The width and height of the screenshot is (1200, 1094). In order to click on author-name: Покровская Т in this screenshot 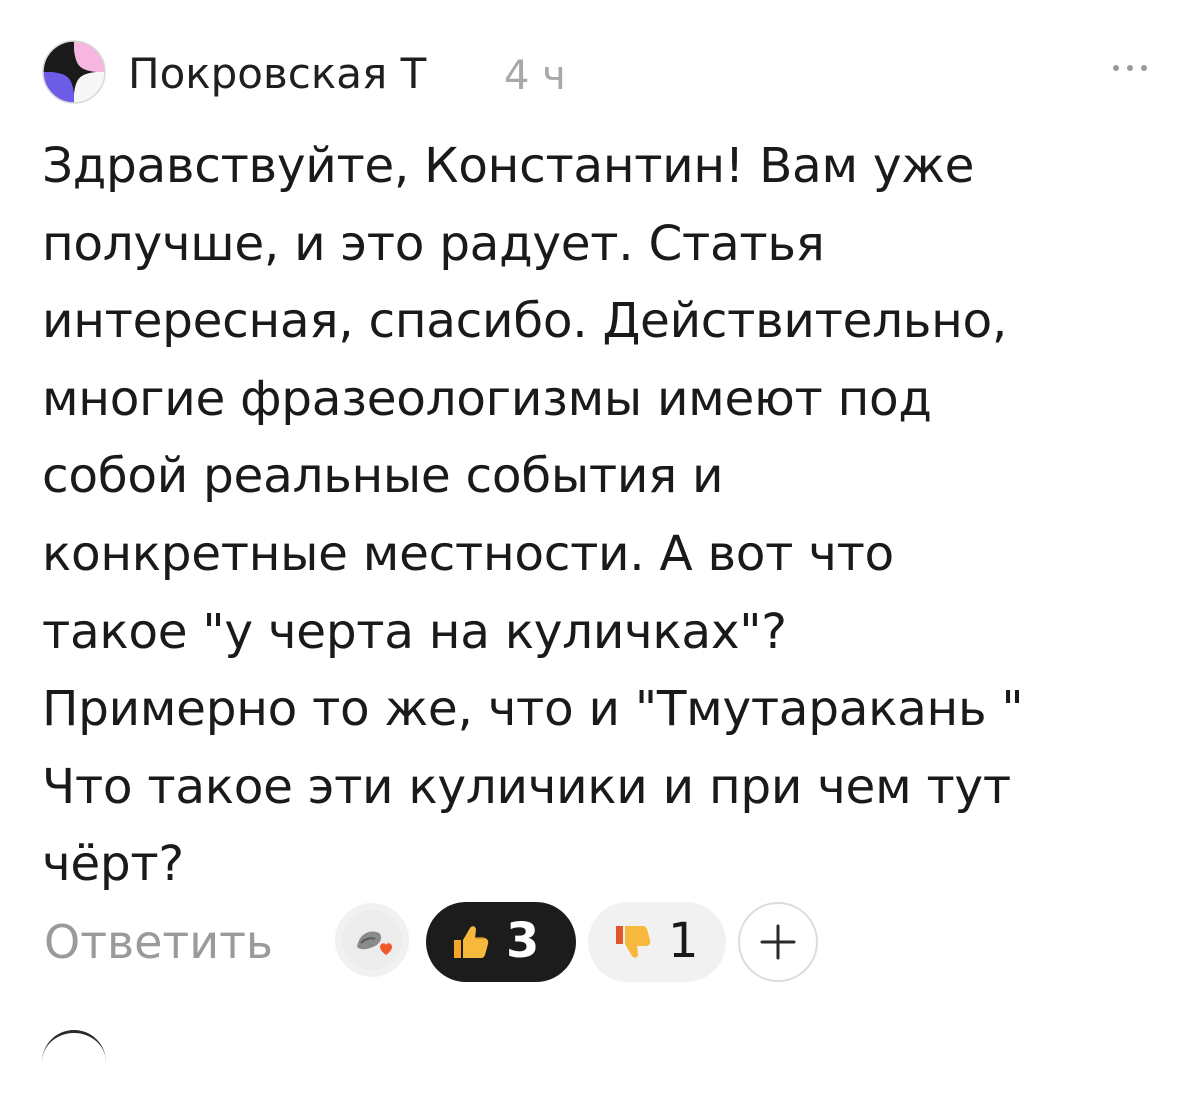, I will do `click(277, 74)`.